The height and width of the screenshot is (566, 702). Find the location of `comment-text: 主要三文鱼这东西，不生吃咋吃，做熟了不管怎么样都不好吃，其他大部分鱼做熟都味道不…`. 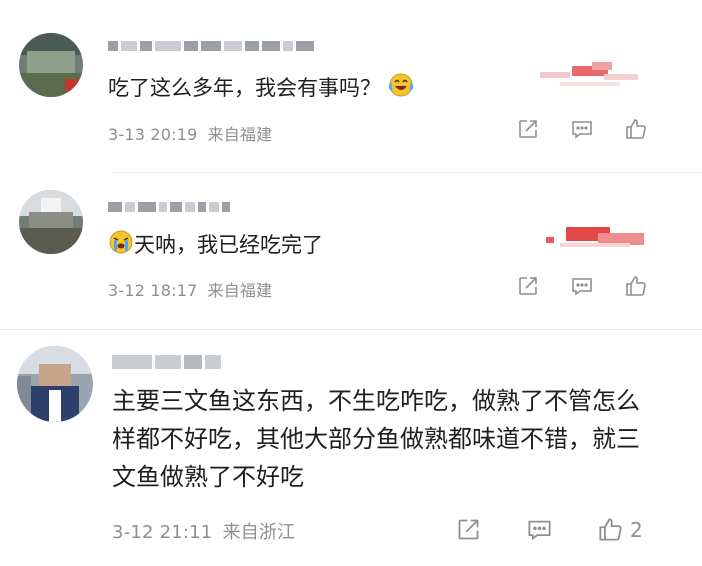

comment-text: 主要三文鱼这东西，不生吃咋吃，做熟了不管怎么样都不好吃，其他大部分鱼做熟都味道不… is located at coordinates (376, 439).